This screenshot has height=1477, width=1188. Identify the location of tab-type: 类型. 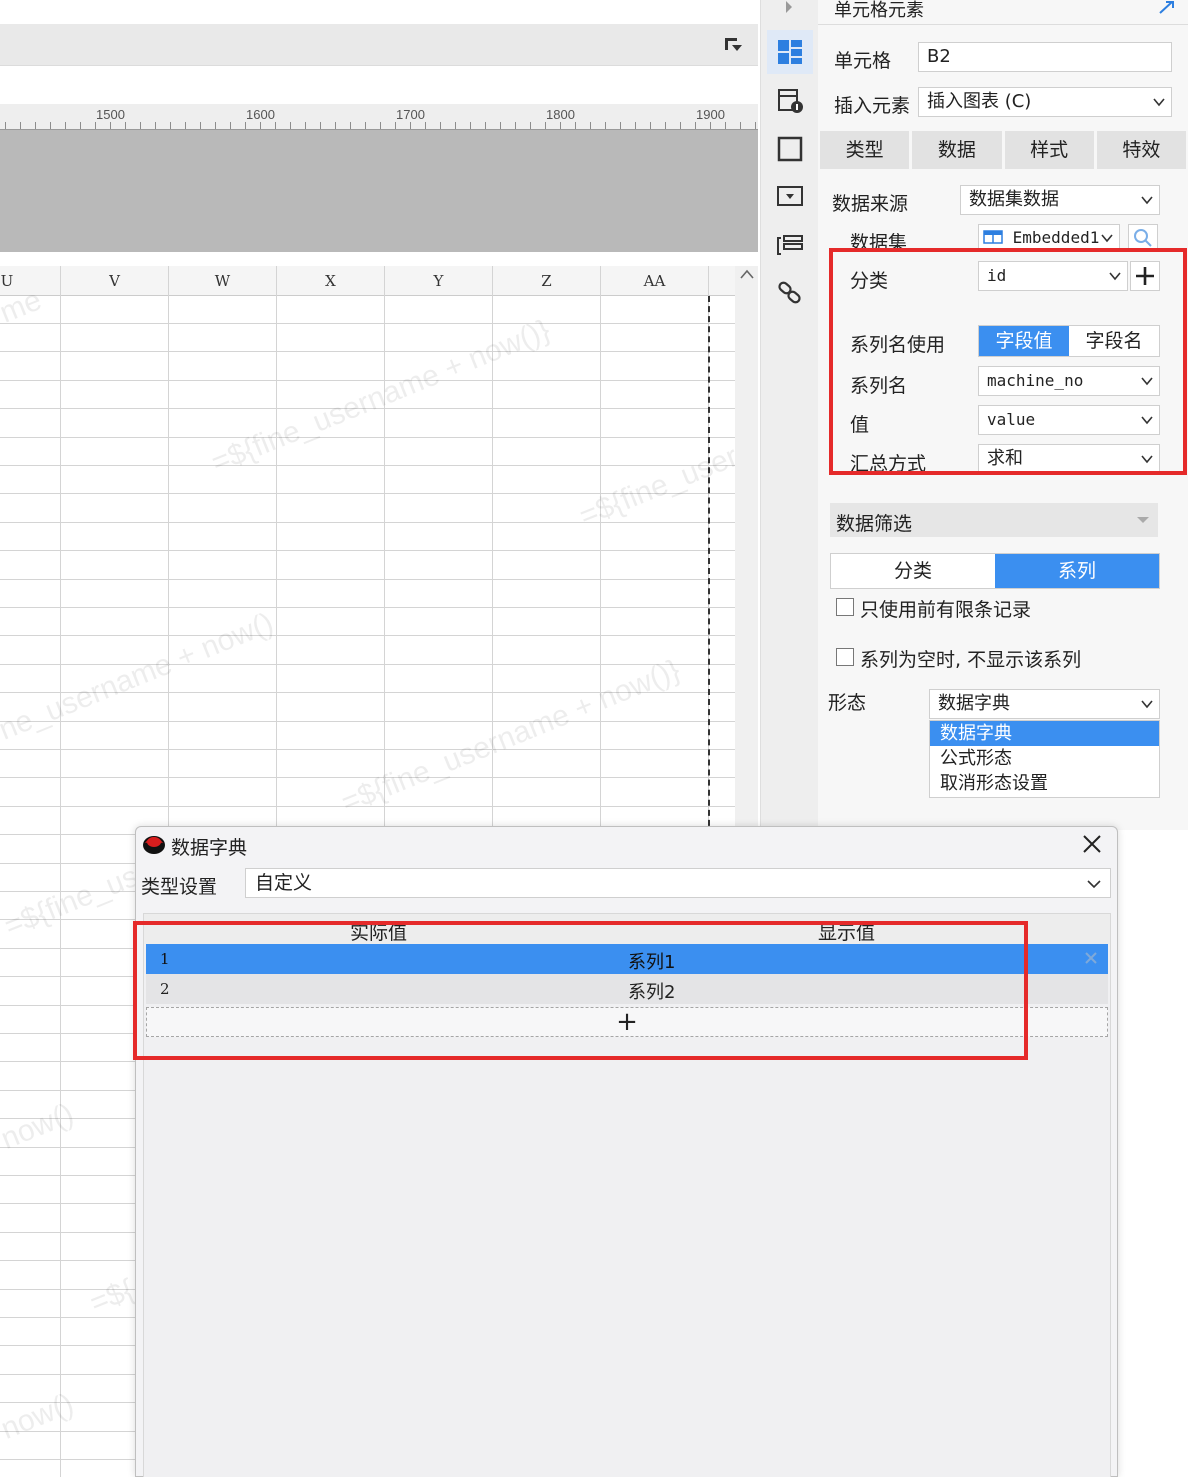
(865, 150).